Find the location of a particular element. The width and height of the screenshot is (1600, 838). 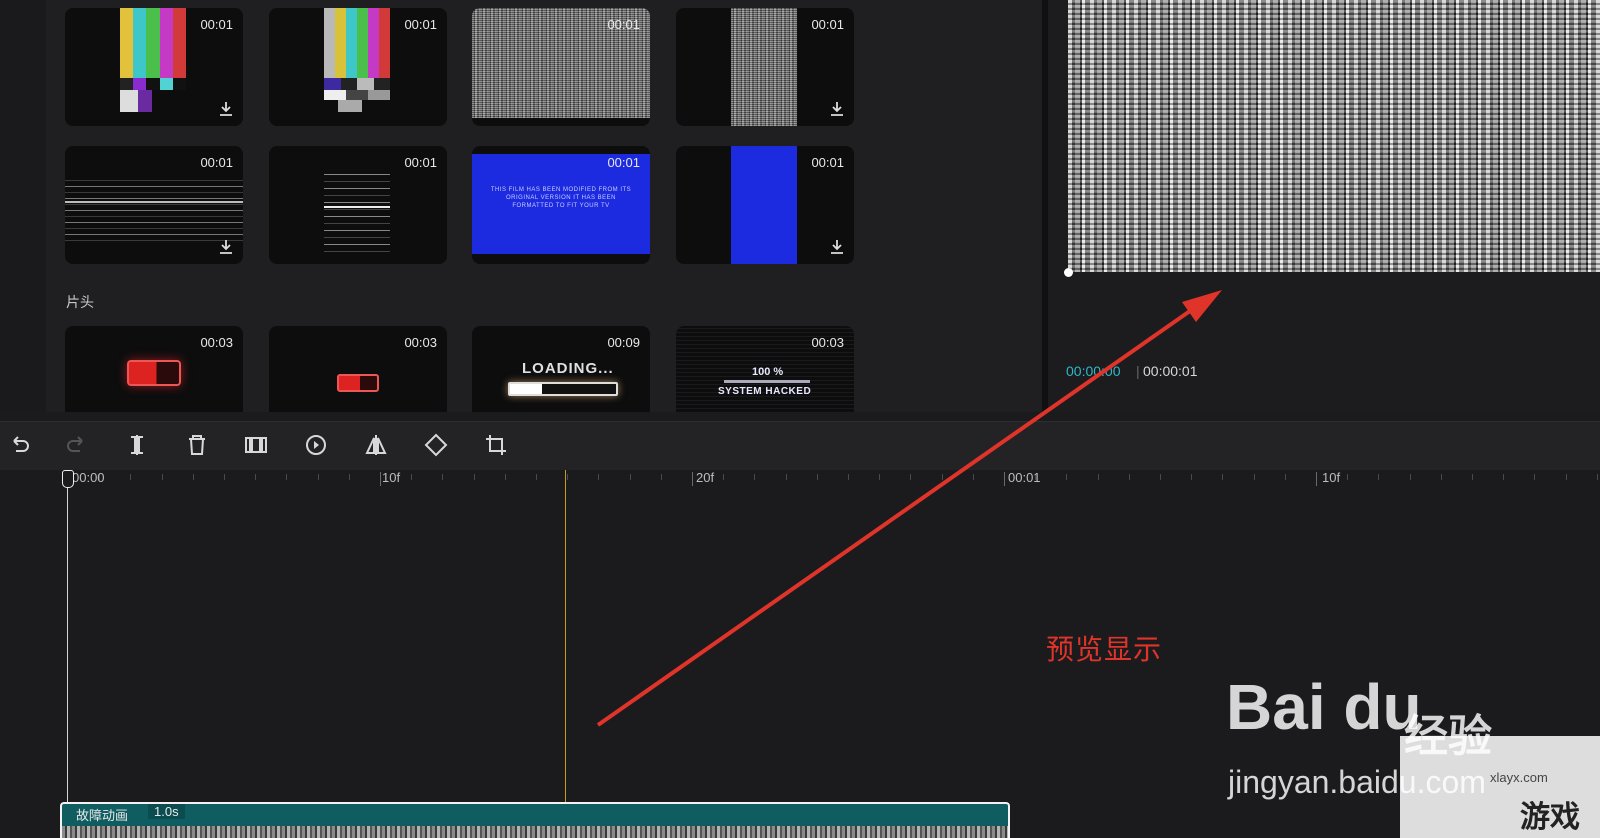

redo-icon is located at coordinates (77, 445).